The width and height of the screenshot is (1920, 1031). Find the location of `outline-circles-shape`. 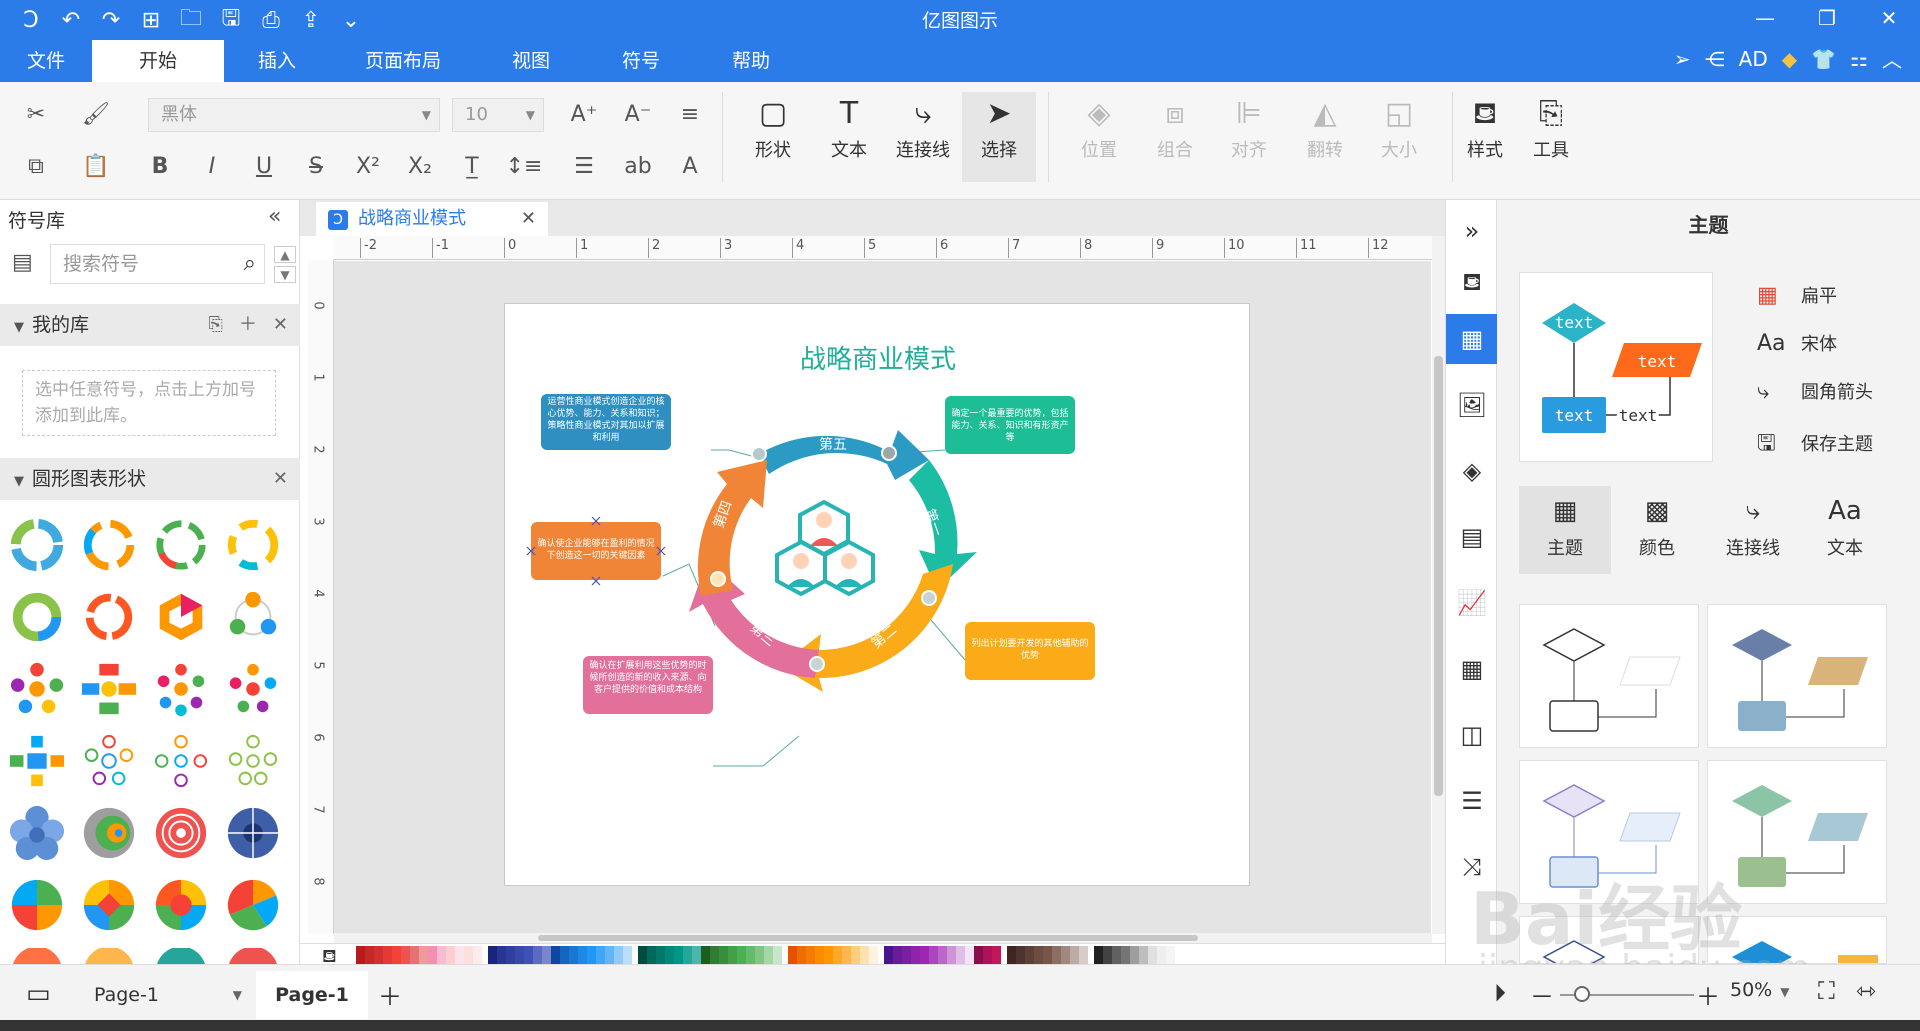

outline-circles-shape is located at coordinates (109, 761).